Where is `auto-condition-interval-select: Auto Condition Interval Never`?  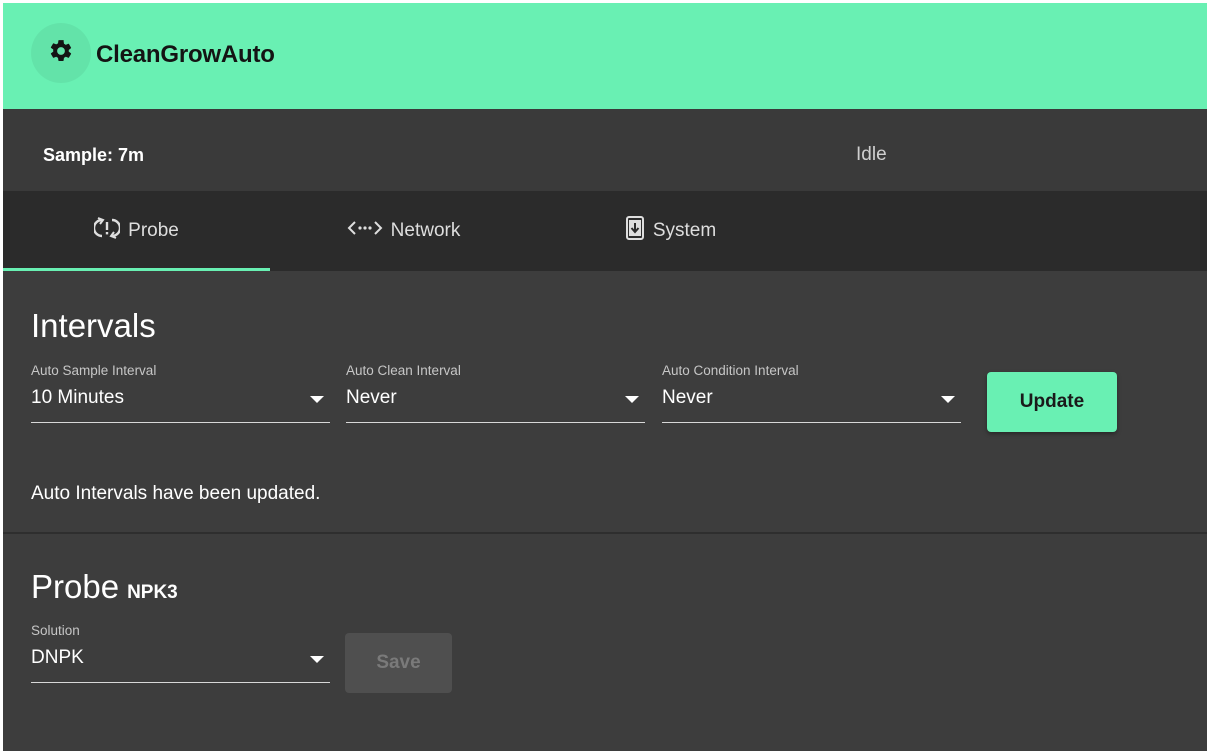 auto-condition-interval-select: Auto Condition Interval Never is located at coordinates (811, 393).